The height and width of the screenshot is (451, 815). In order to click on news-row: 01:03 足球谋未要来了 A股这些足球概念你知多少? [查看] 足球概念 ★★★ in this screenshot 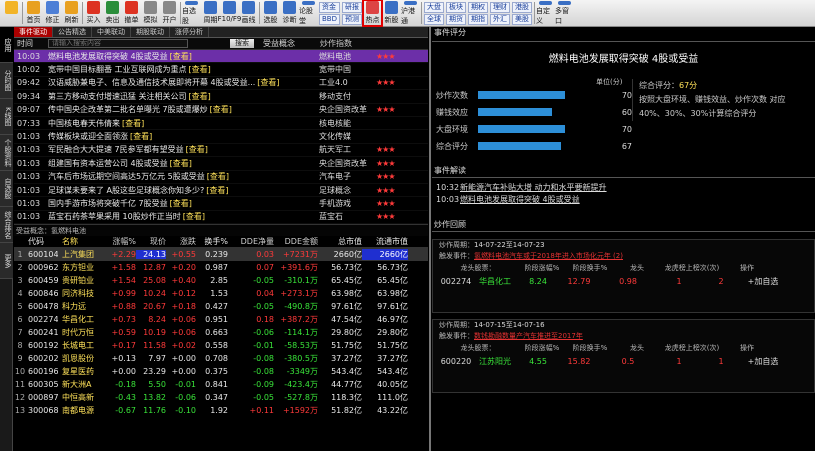, I will do `click(221, 191)`.